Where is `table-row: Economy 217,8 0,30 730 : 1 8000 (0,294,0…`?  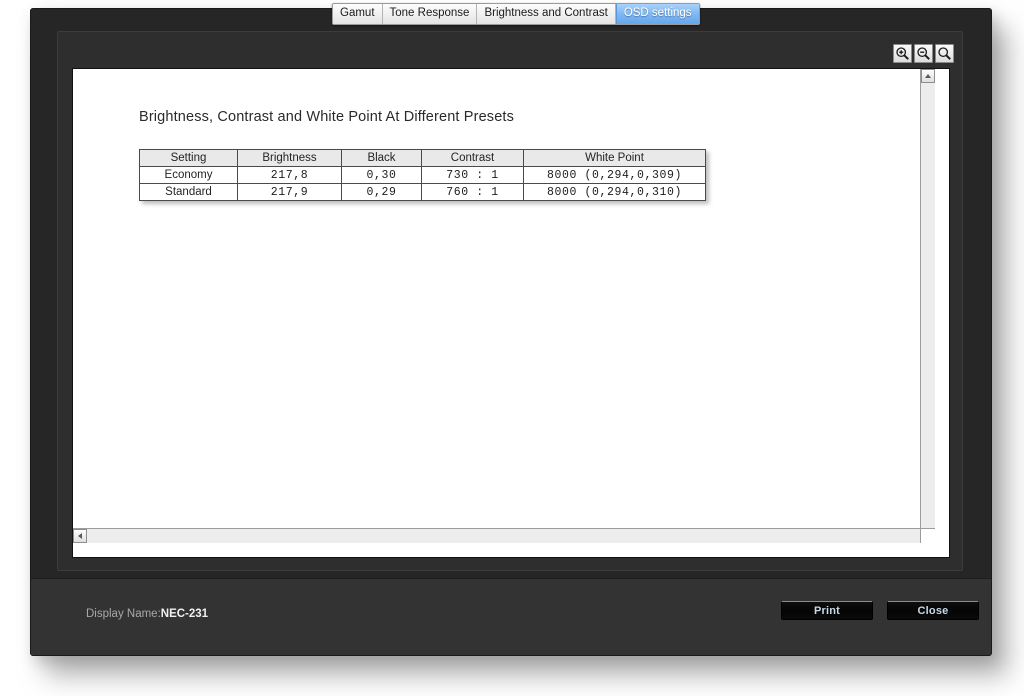 table-row: Economy 217,8 0,30 730 : 1 8000 (0,294,0… is located at coordinates (422, 175).